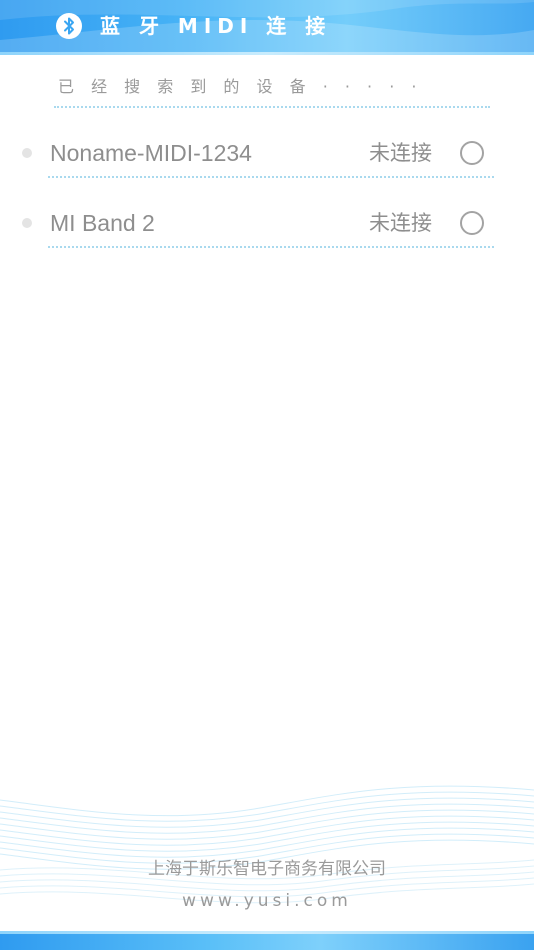  I want to click on device-name: MI Band 2, so click(102, 223).